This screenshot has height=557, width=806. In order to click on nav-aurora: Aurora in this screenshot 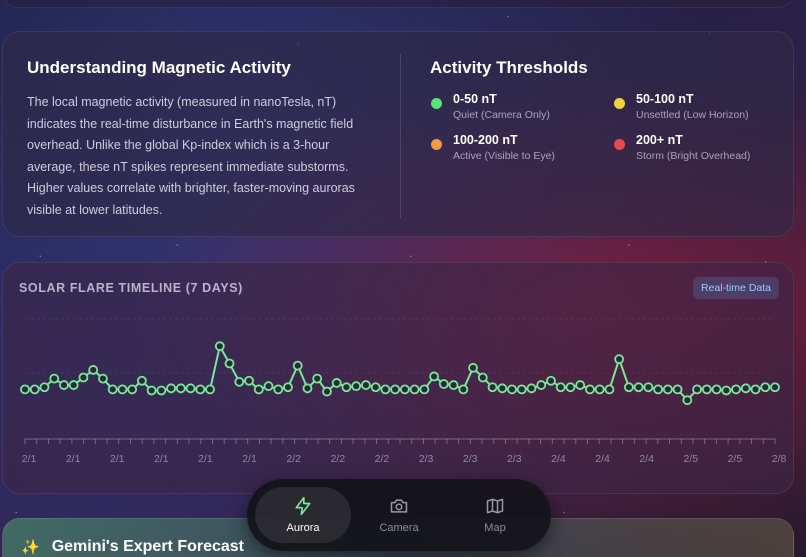, I will do `click(303, 515)`.